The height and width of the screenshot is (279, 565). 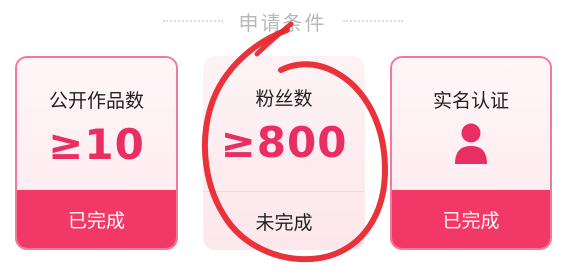 I want to click on header-divider-left, so click(x=192, y=21).